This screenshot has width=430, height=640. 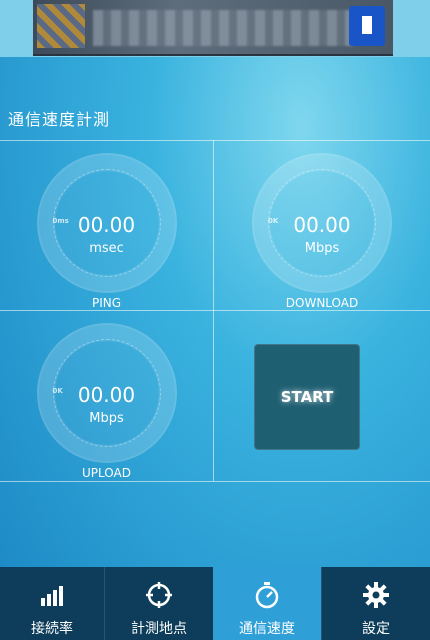 I want to click on download-value: 00.00, so click(x=322, y=225).